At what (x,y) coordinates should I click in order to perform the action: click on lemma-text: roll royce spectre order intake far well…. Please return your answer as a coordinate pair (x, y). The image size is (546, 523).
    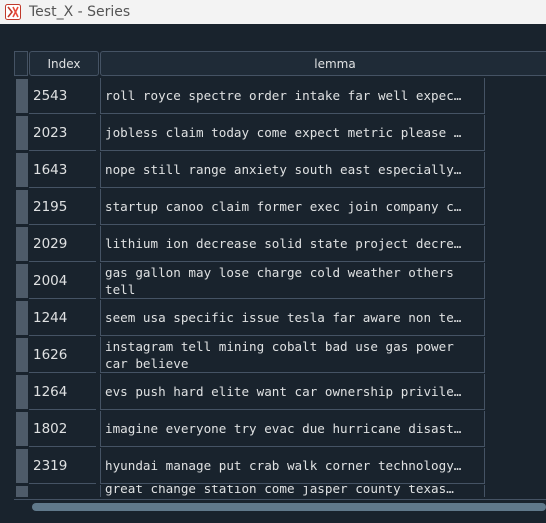
    Looking at the image, I should click on (283, 95).